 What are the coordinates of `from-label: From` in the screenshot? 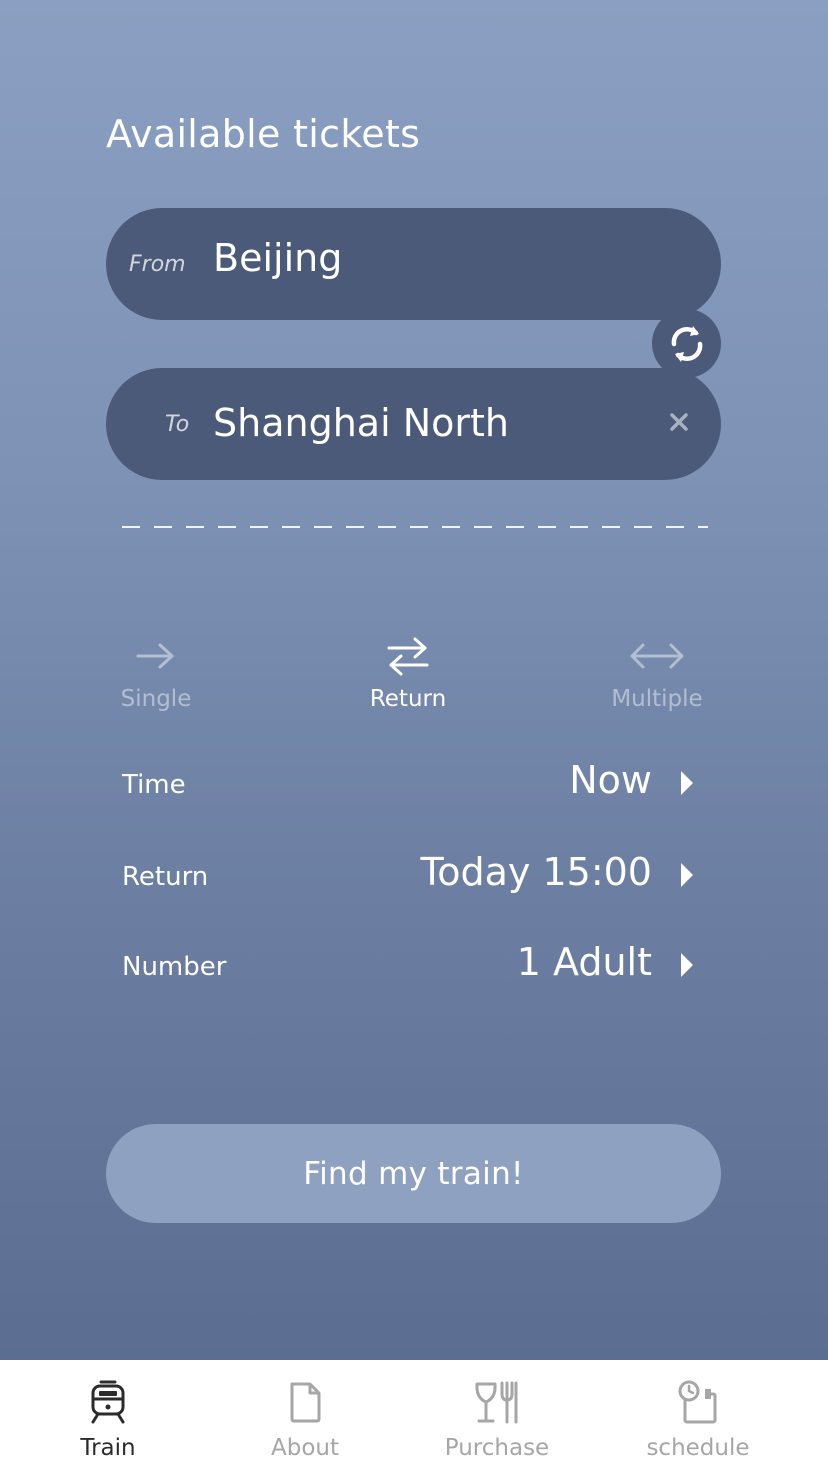 It's located at (157, 264).